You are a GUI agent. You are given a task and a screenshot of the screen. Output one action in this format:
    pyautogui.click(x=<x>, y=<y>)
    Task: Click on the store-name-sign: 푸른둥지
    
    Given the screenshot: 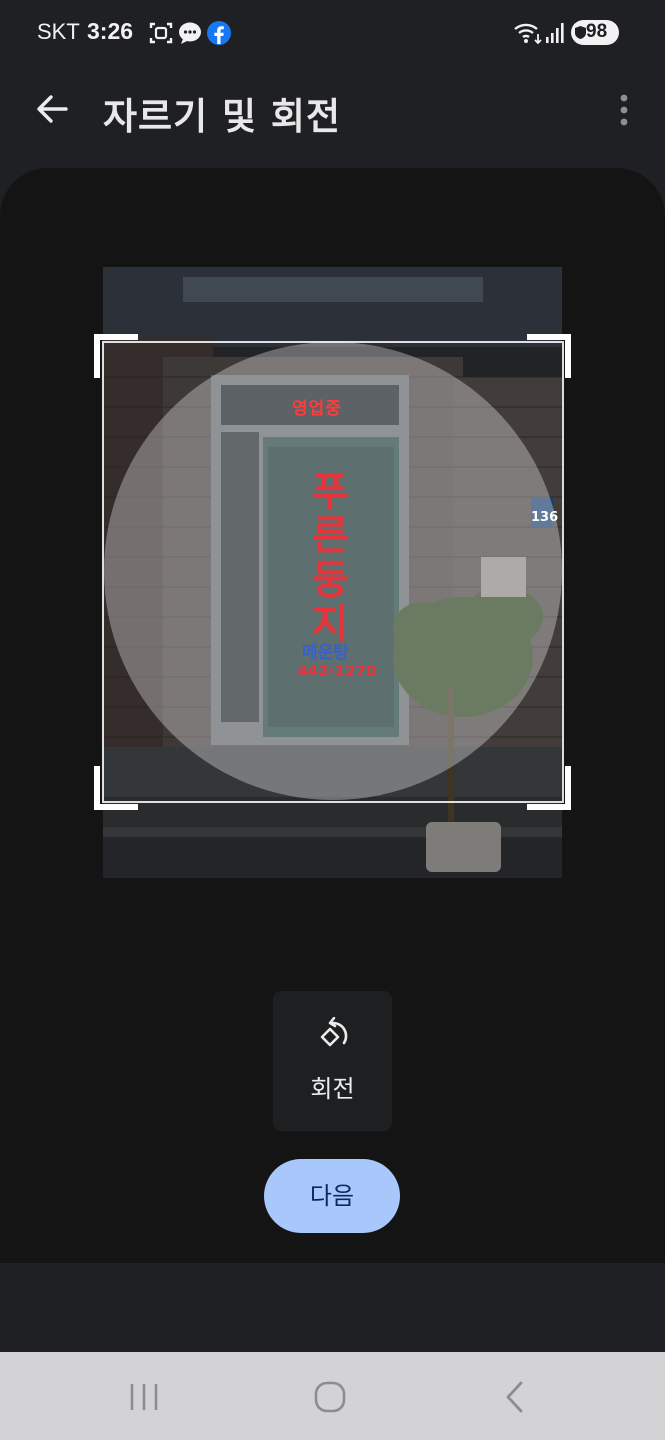 What is the action you would take?
    pyautogui.click(x=330, y=558)
    